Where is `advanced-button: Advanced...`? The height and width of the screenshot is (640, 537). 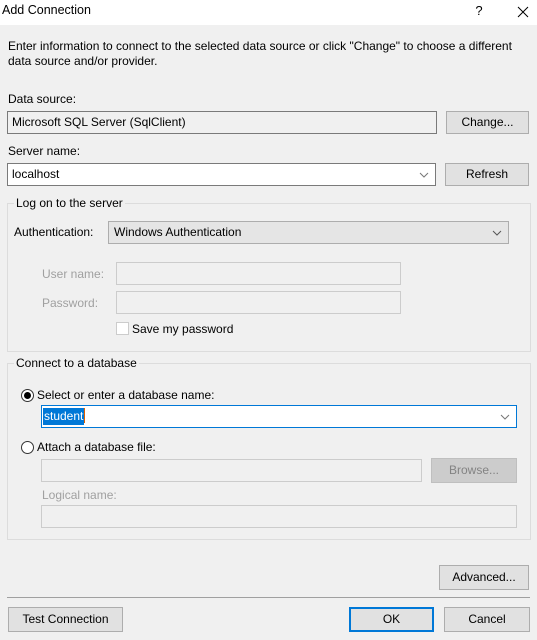 advanced-button: Advanced... is located at coordinates (484, 577).